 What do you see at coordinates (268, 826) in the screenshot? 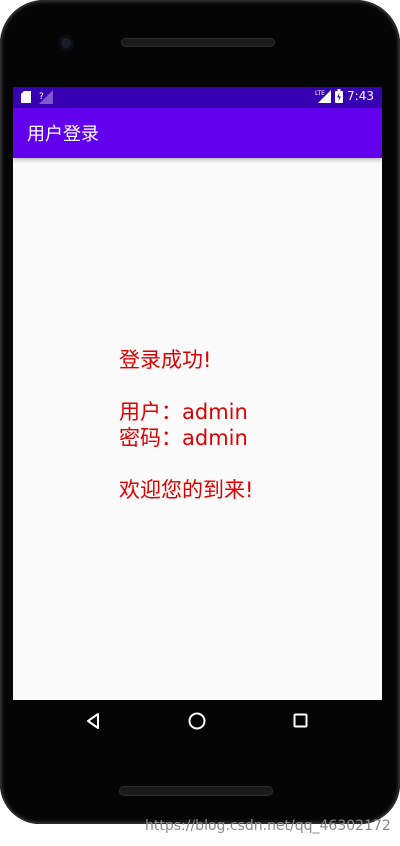
I see `blog-watermark: https://blog.csdn.net/qq_46302172` at bounding box center [268, 826].